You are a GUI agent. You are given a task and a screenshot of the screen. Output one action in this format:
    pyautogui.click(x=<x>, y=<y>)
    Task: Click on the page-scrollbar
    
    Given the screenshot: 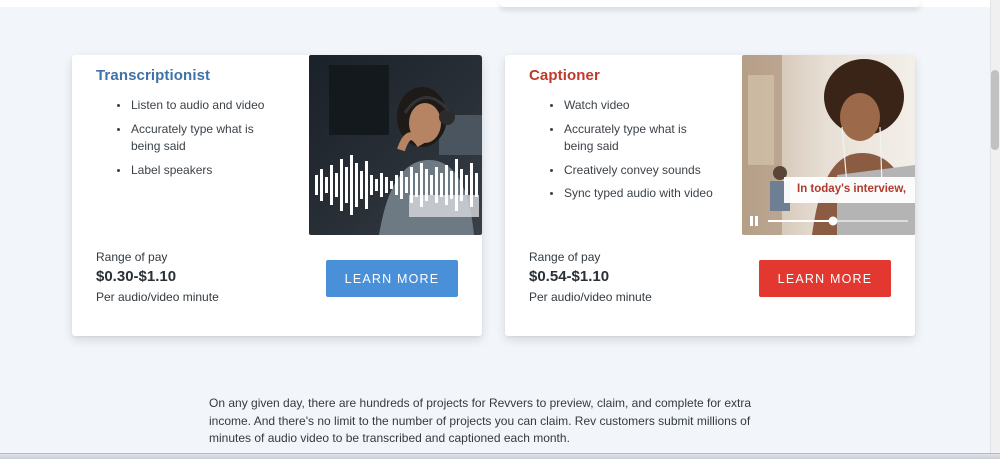 What is the action you would take?
    pyautogui.click(x=995, y=229)
    